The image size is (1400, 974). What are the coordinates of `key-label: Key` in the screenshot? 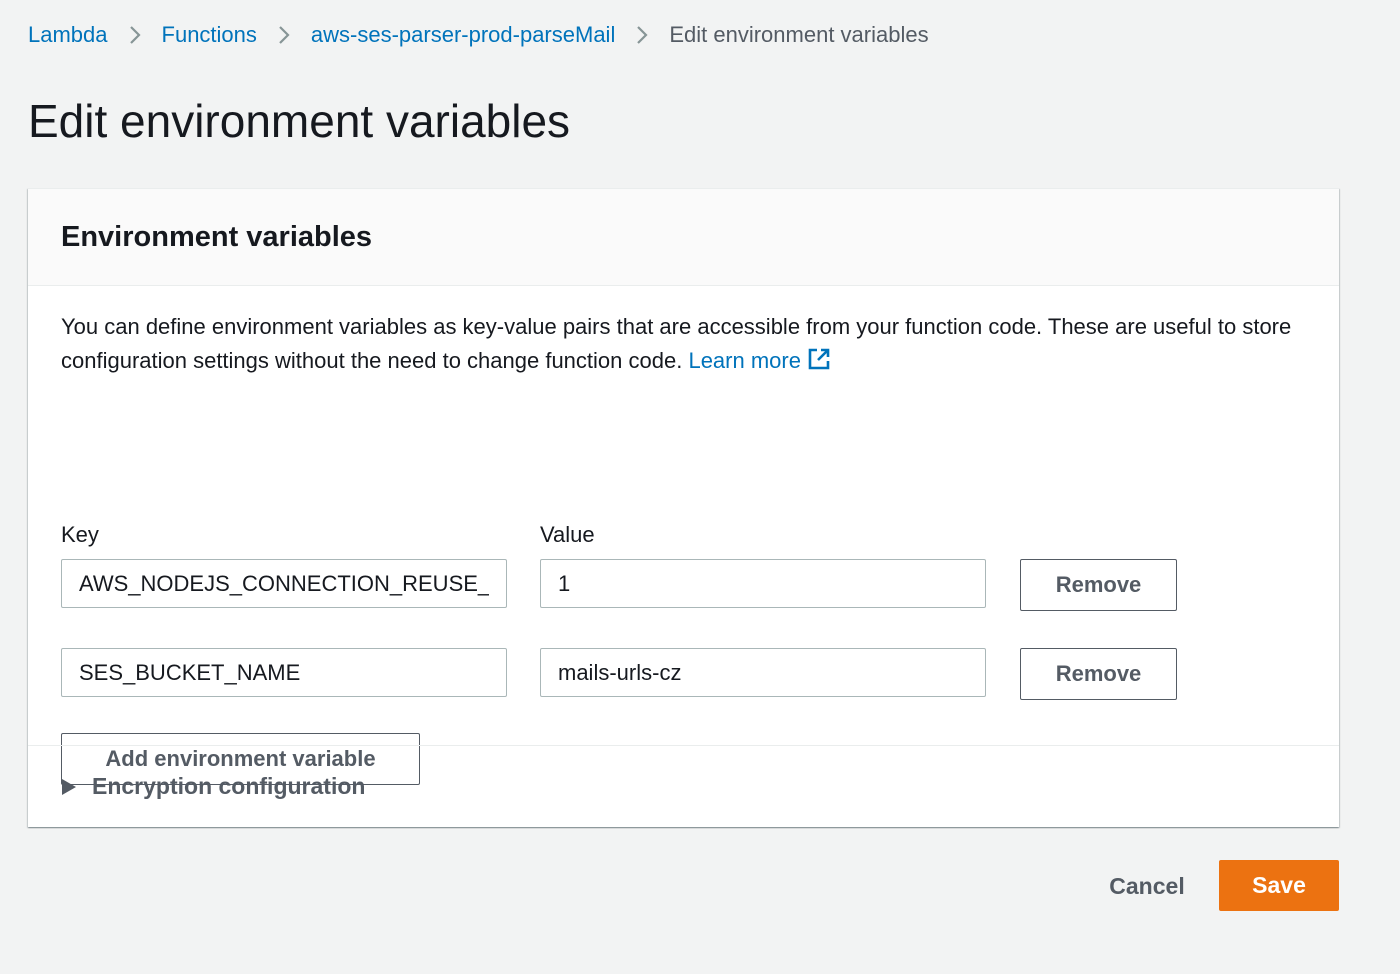 It's located at (80, 534).